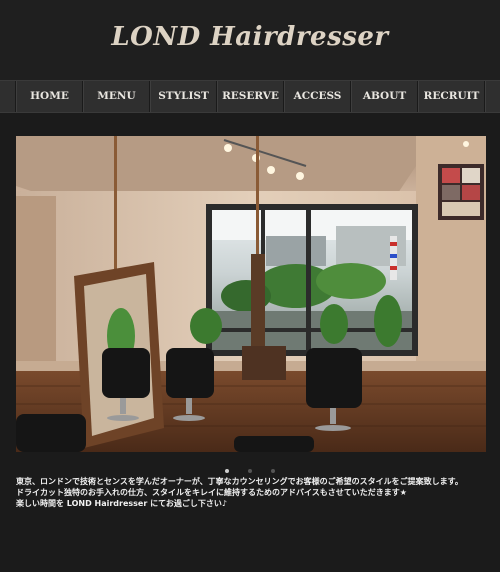  Describe the element at coordinates (116, 96) in the screenshot. I see `nav-item-menu: MENU` at that location.